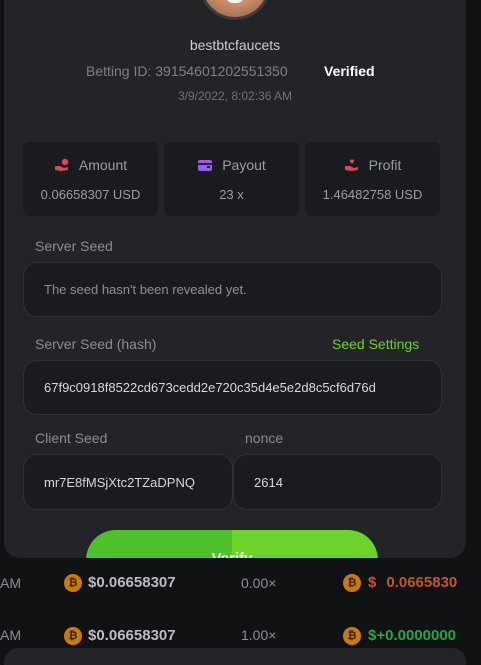 The image size is (481, 665). What do you see at coordinates (377, 635) in the screenshot?
I see `row-profit-sign: $+` at bounding box center [377, 635].